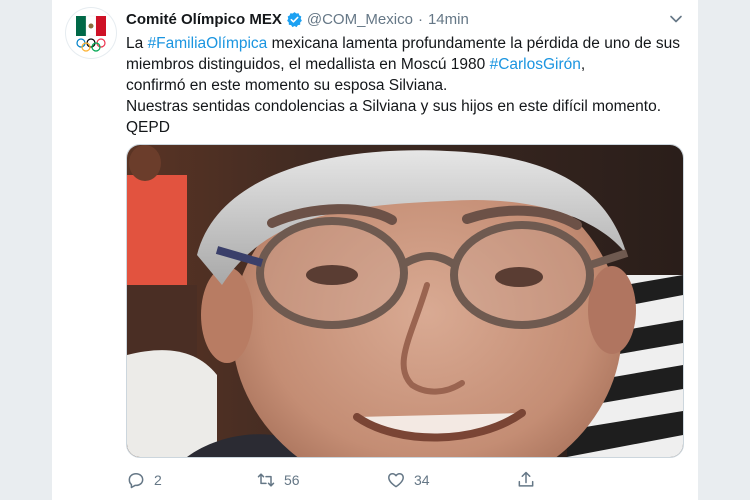 The height and width of the screenshot is (500, 750). I want to click on tweet-actions: 2 56 34, so click(386, 480).